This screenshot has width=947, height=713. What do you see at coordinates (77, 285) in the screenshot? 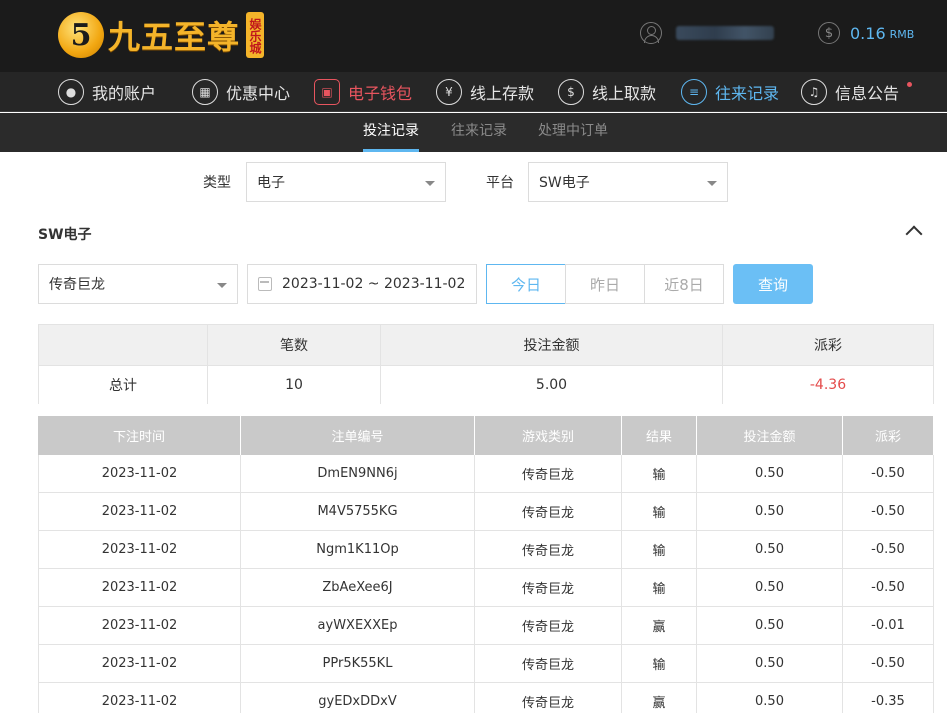
I see `game-select-value: 传奇巨龙` at bounding box center [77, 285].